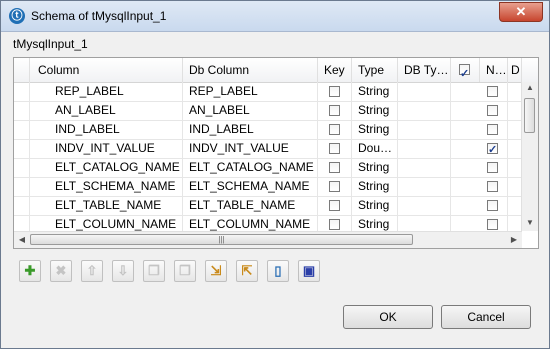 This screenshot has height=349, width=550. Describe the element at coordinates (106, 91) in the screenshot. I see `cell-column: REP_LABEL` at that location.